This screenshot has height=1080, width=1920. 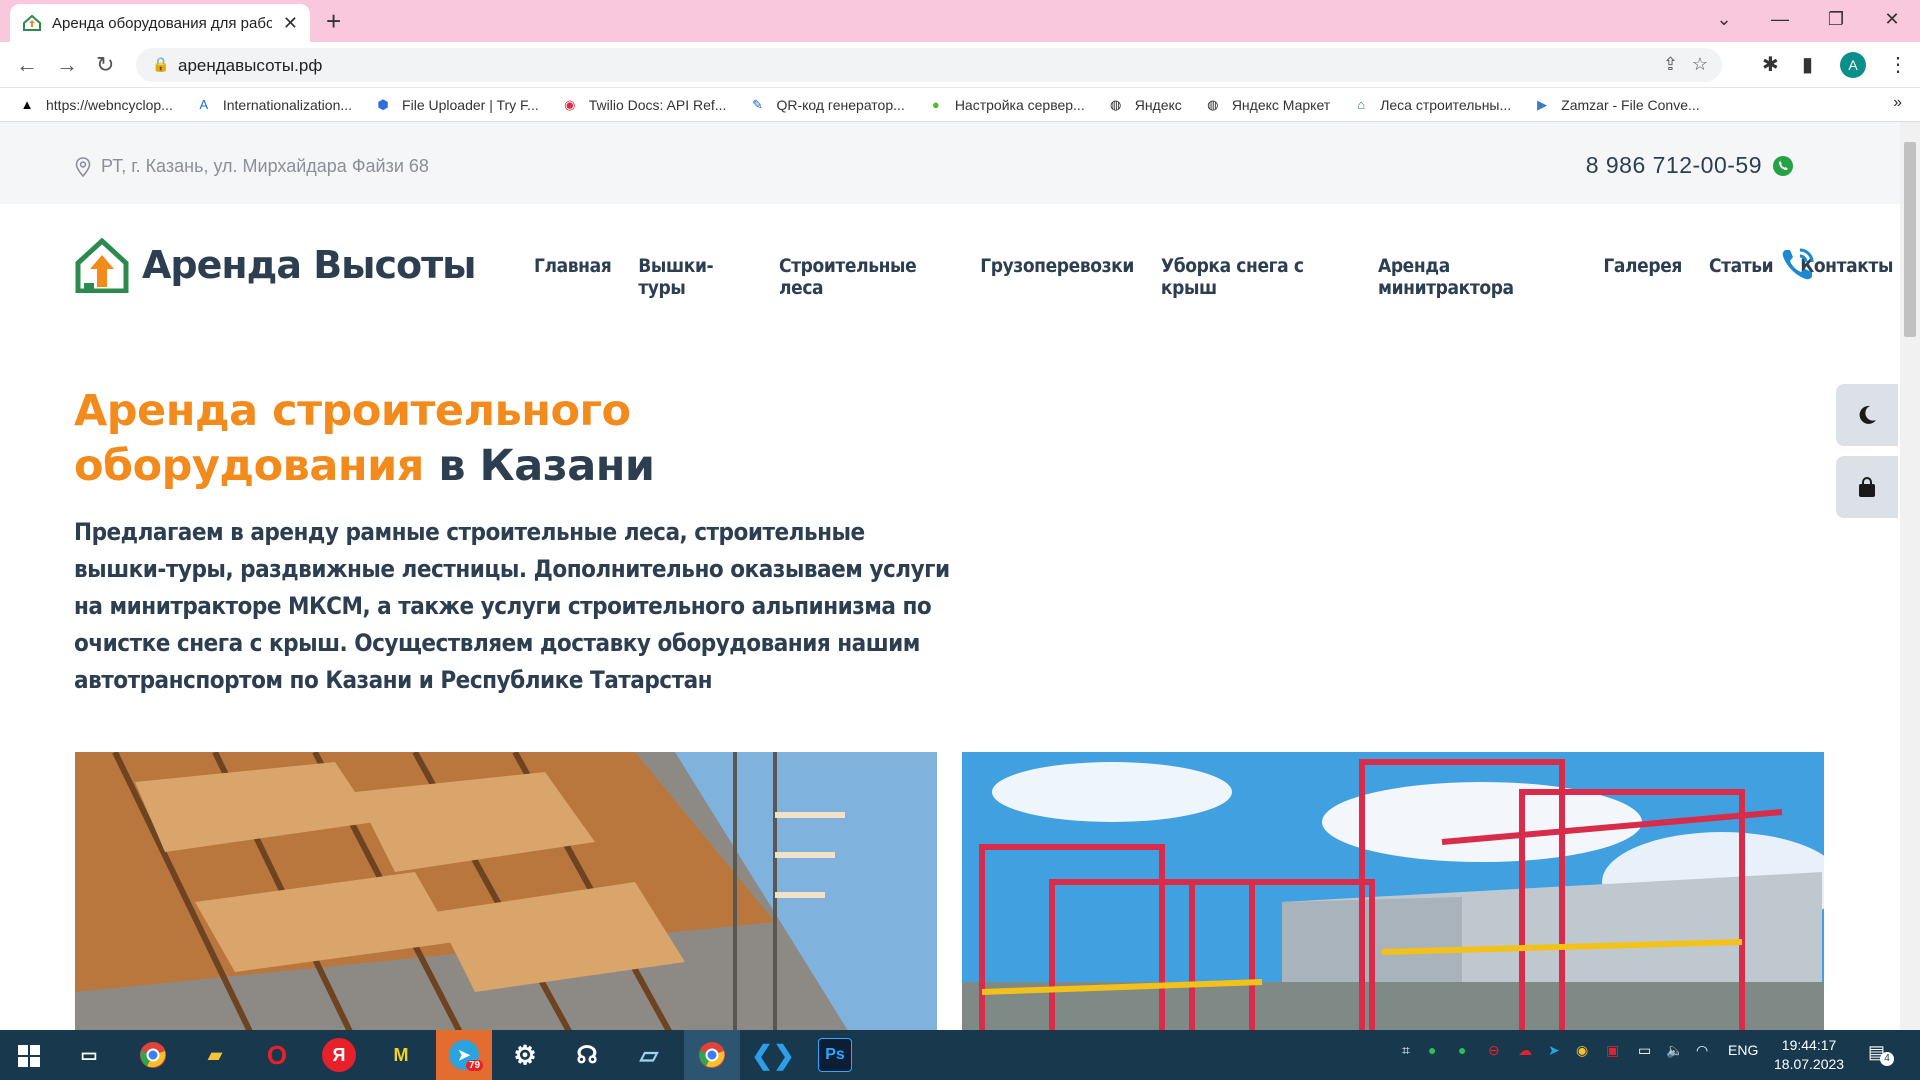 I want to click on system-clock: 19:44:17 18.07.2023, so click(x=1809, y=1055).